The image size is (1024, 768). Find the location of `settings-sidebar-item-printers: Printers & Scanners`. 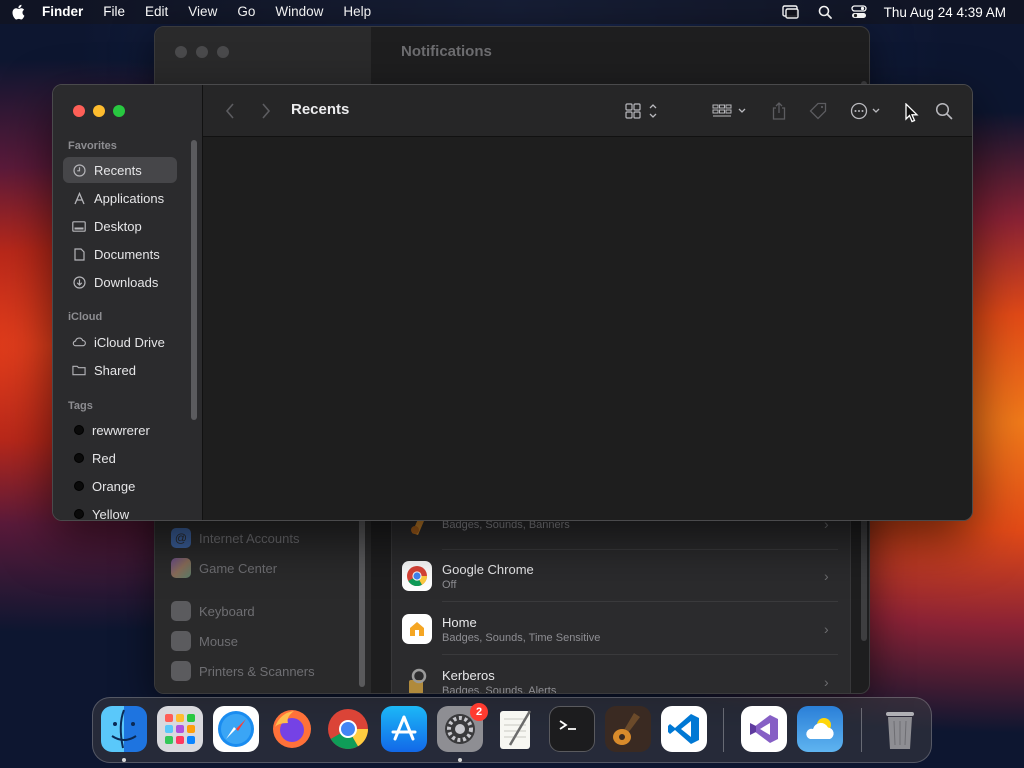

settings-sidebar-item-printers: Printers & Scanners is located at coordinates (243, 671).